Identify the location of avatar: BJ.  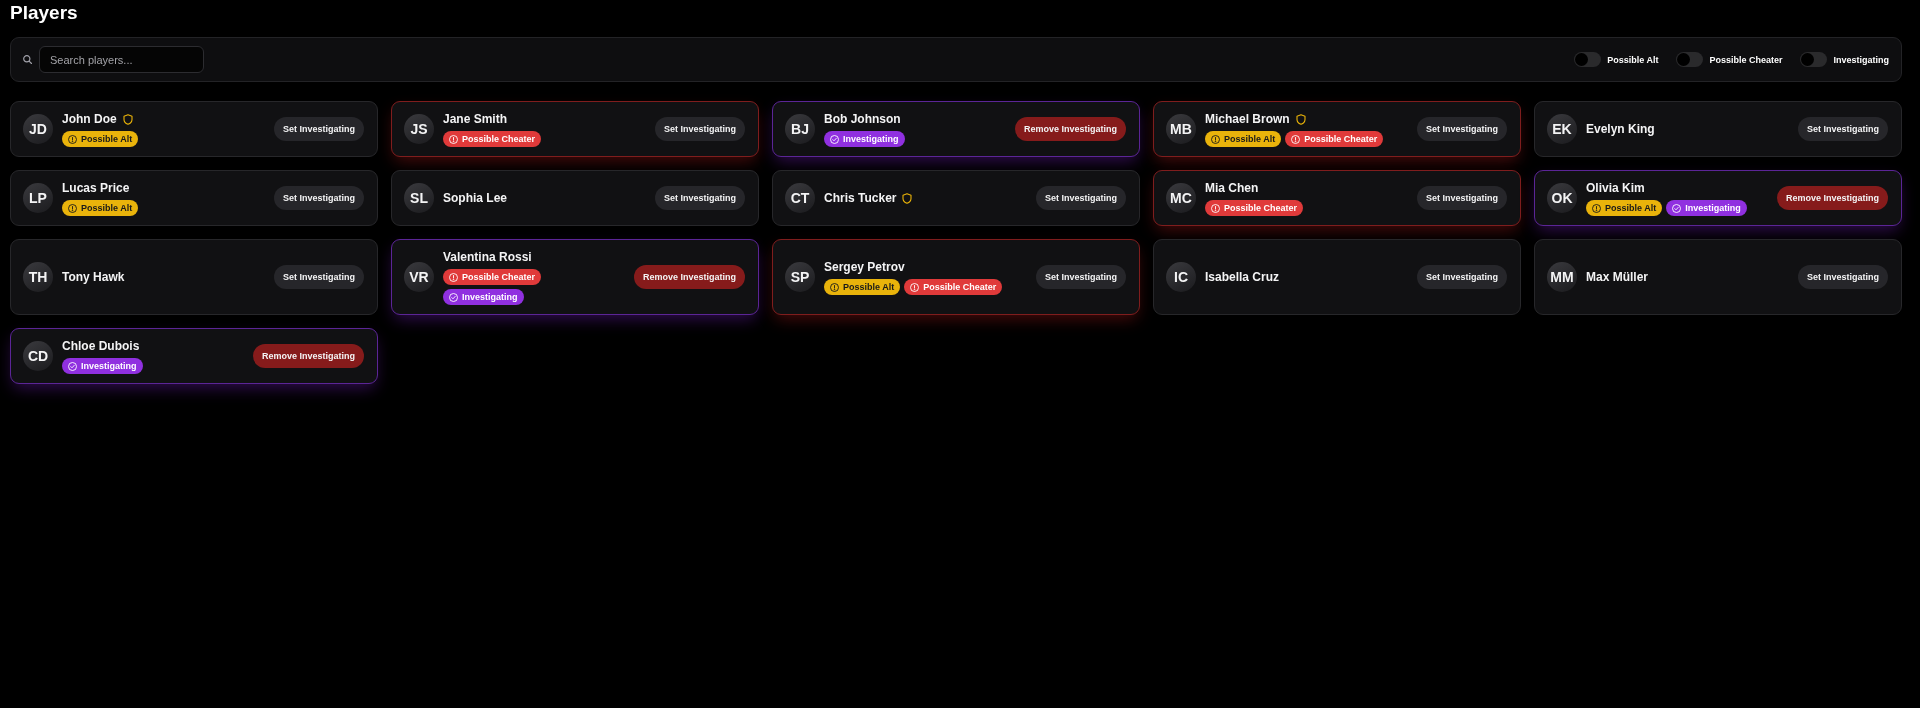
(800, 129).